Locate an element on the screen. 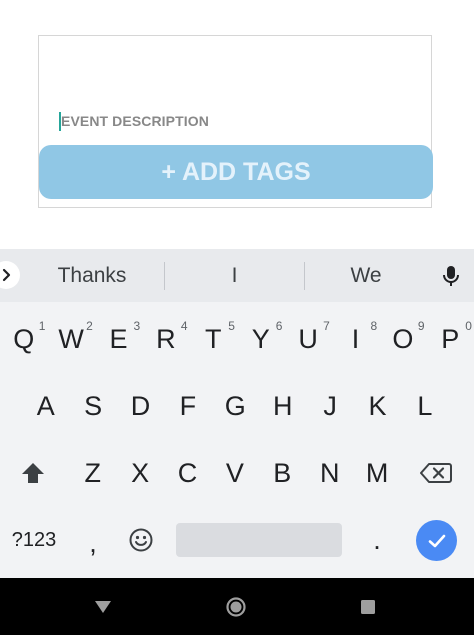 This screenshot has width=474, height=635. key-k: K is located at coordinates (377, 406).